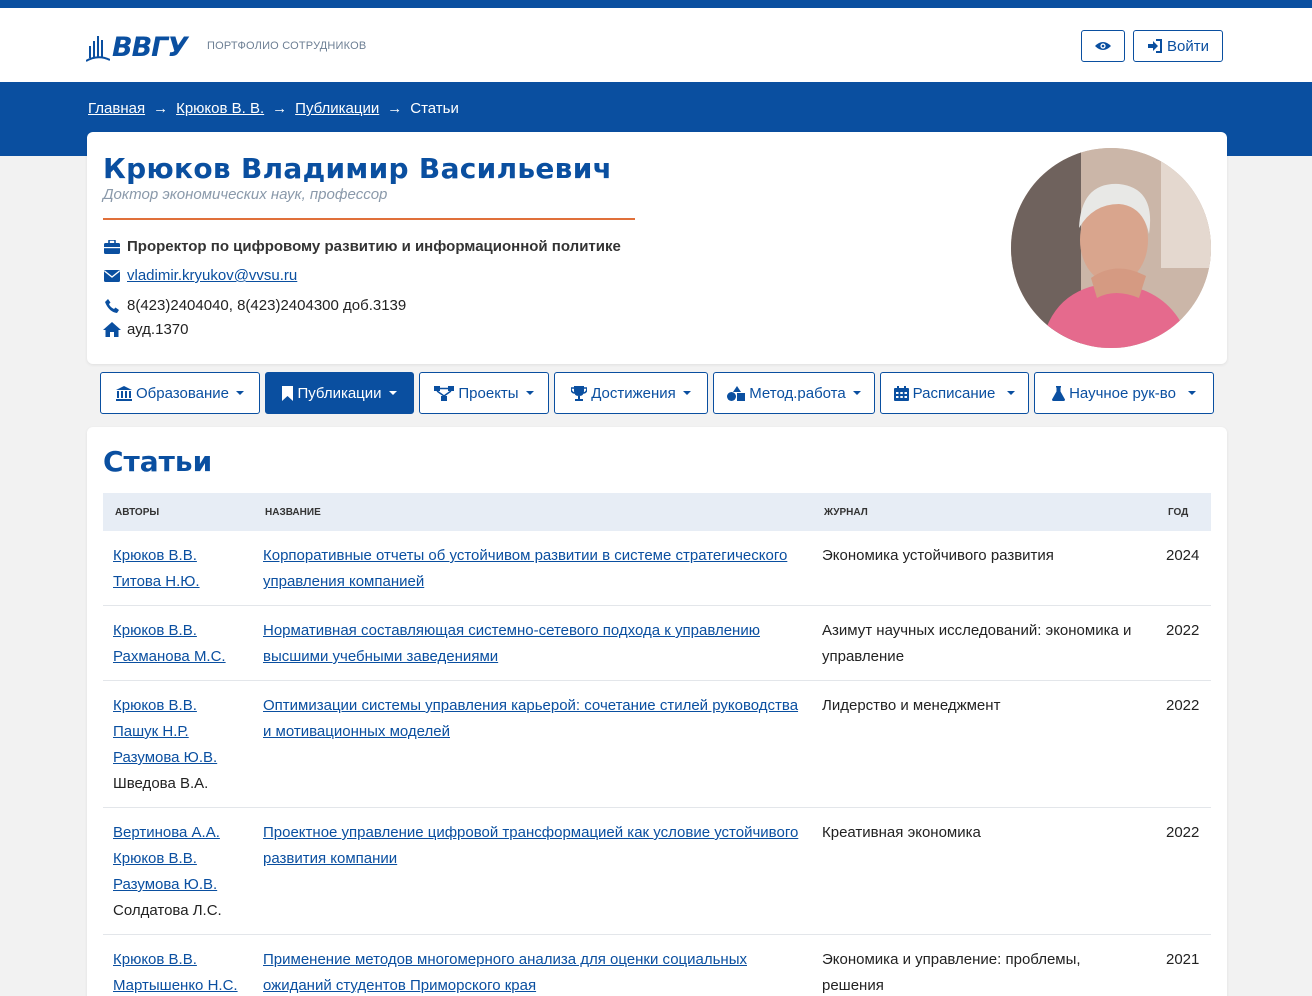 This screenshot has width=1312, height=996. I want to click on tab-achievements: Достижения, so click(631, 393).